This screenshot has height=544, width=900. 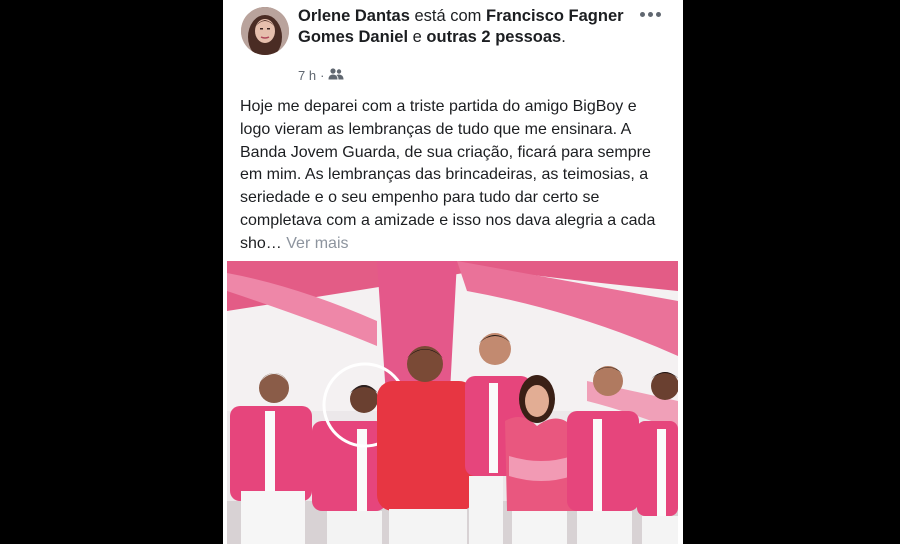 What do you see at coordinates (307, 75) in the screenshot?
I see `post-timestamp: 7 h` at bounding box center [307, 75].